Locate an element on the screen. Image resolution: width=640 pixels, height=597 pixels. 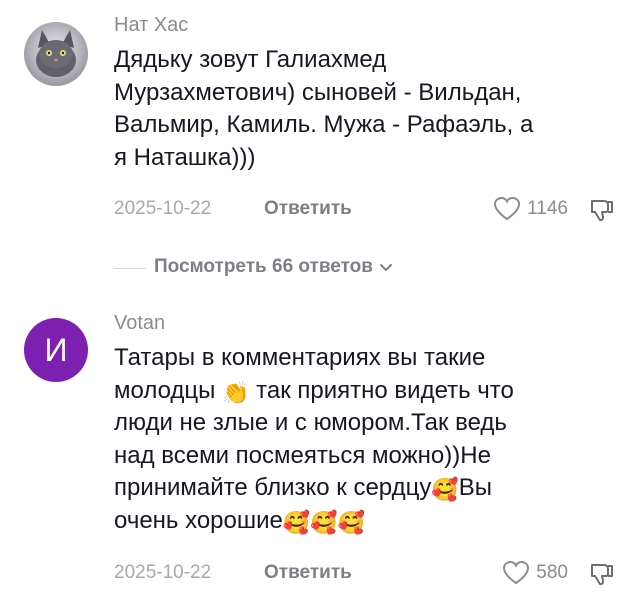
cat-avatar-image is located at coordinates (56, 53).